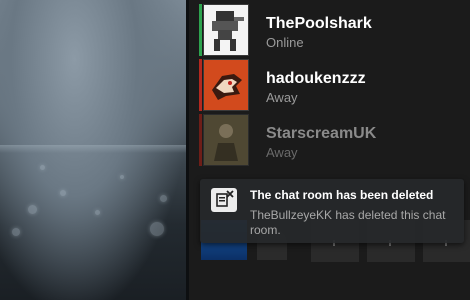 This screenshot has height=300, width=470. I want to click on dragon-avatar-icon, so click(226, 85).